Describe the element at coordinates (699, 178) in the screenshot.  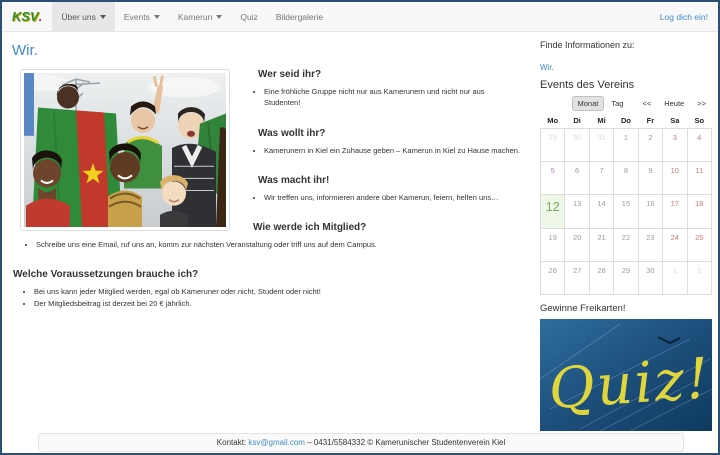
I see `calendar-day-cell: 11` at that location.